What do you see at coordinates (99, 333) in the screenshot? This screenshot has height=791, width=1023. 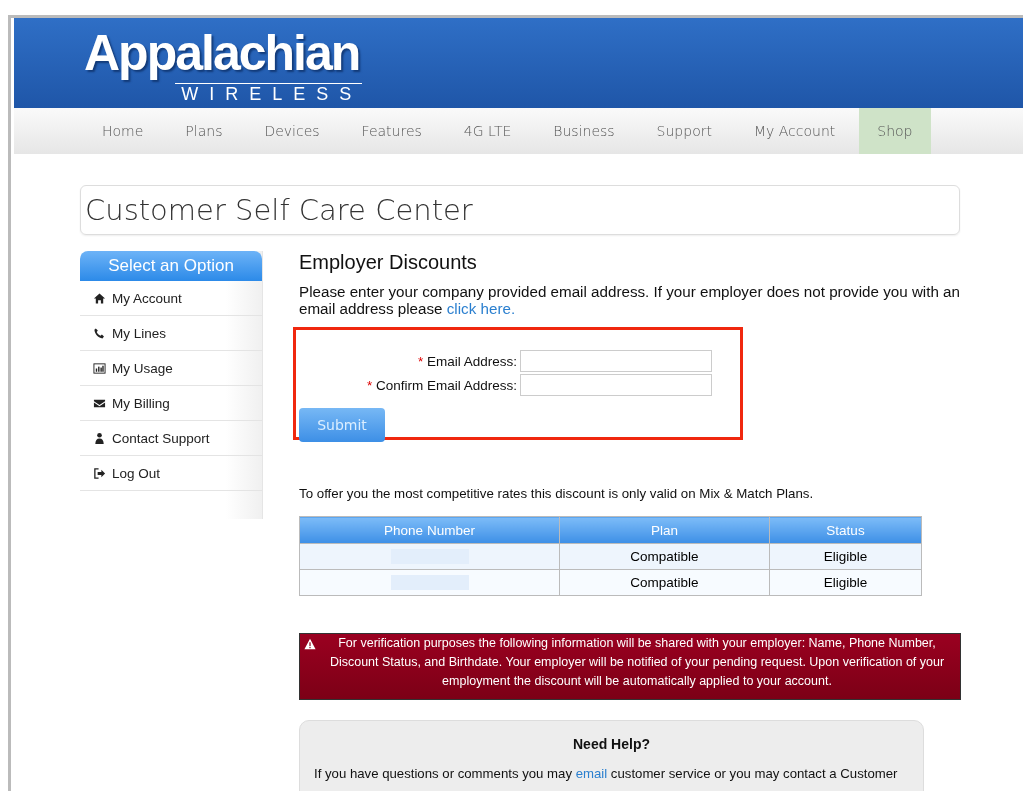 I see `phone-icon` at bounding box center [99, 333].